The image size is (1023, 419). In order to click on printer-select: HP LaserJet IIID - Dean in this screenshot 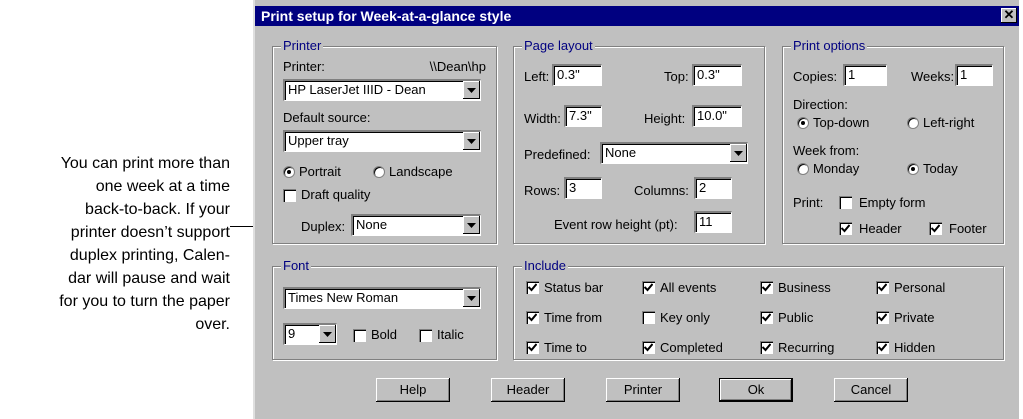, I will do `click(382, 90)`.